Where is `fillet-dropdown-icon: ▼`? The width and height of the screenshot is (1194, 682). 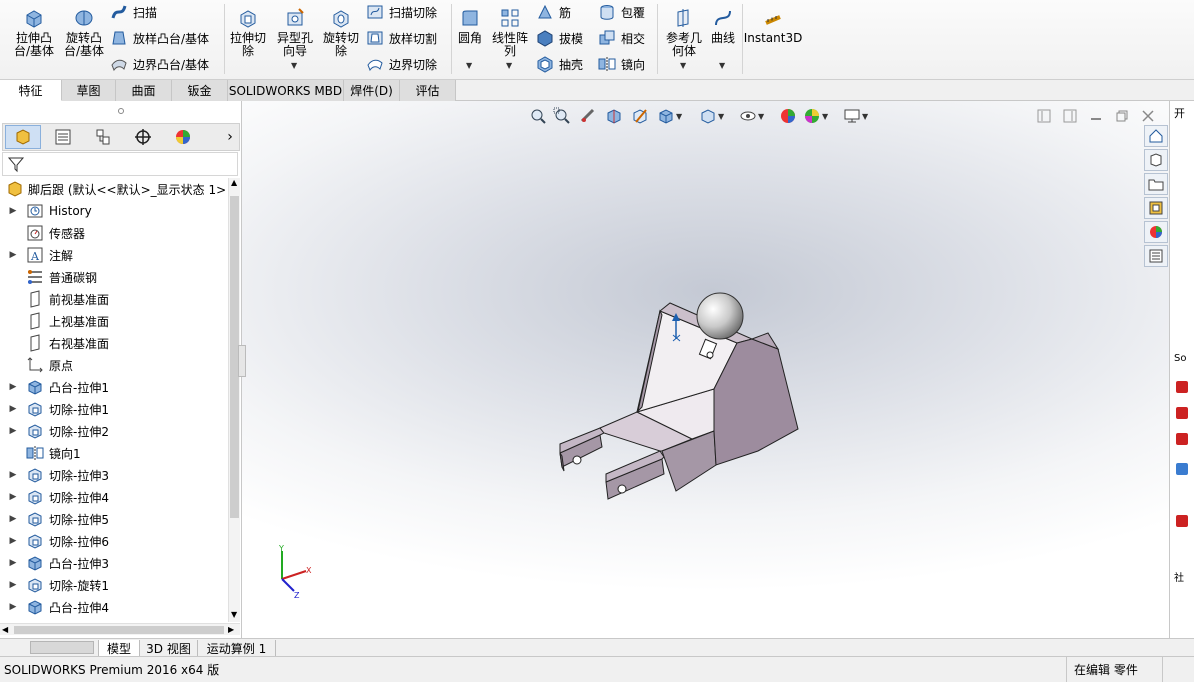 fillet-dropdown-icon: ▼ is located at coordinates (469, 65).